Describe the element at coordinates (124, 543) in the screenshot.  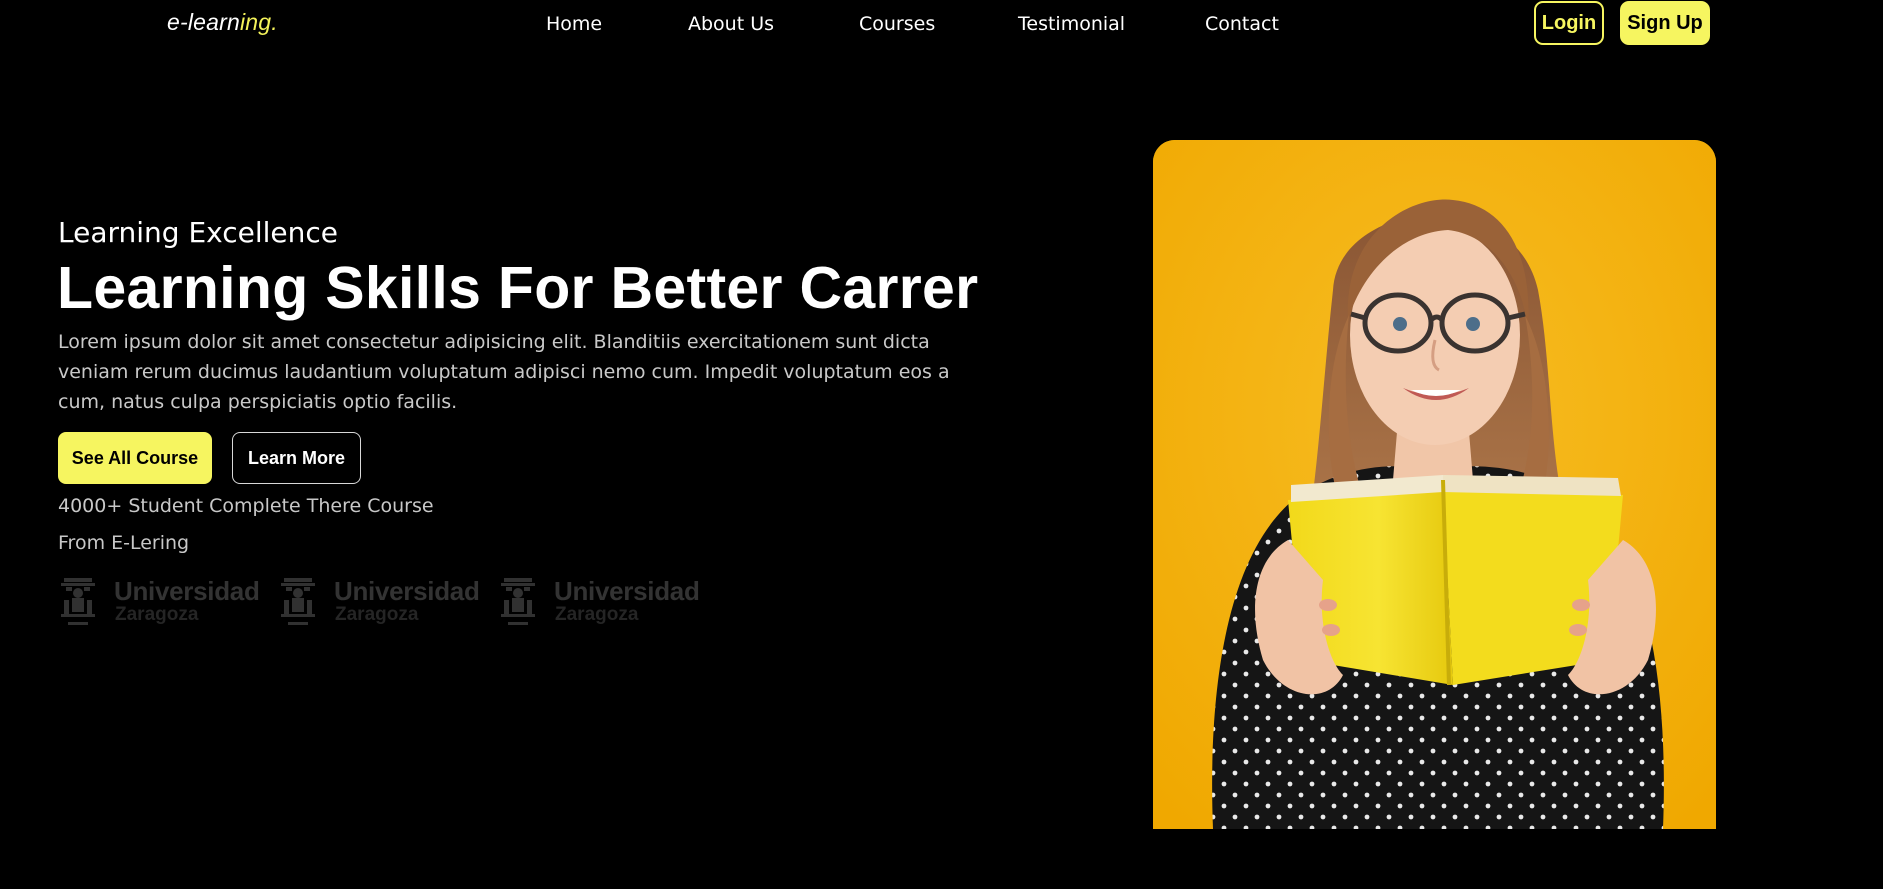
I see `source-text: From E-Lering` at that location.